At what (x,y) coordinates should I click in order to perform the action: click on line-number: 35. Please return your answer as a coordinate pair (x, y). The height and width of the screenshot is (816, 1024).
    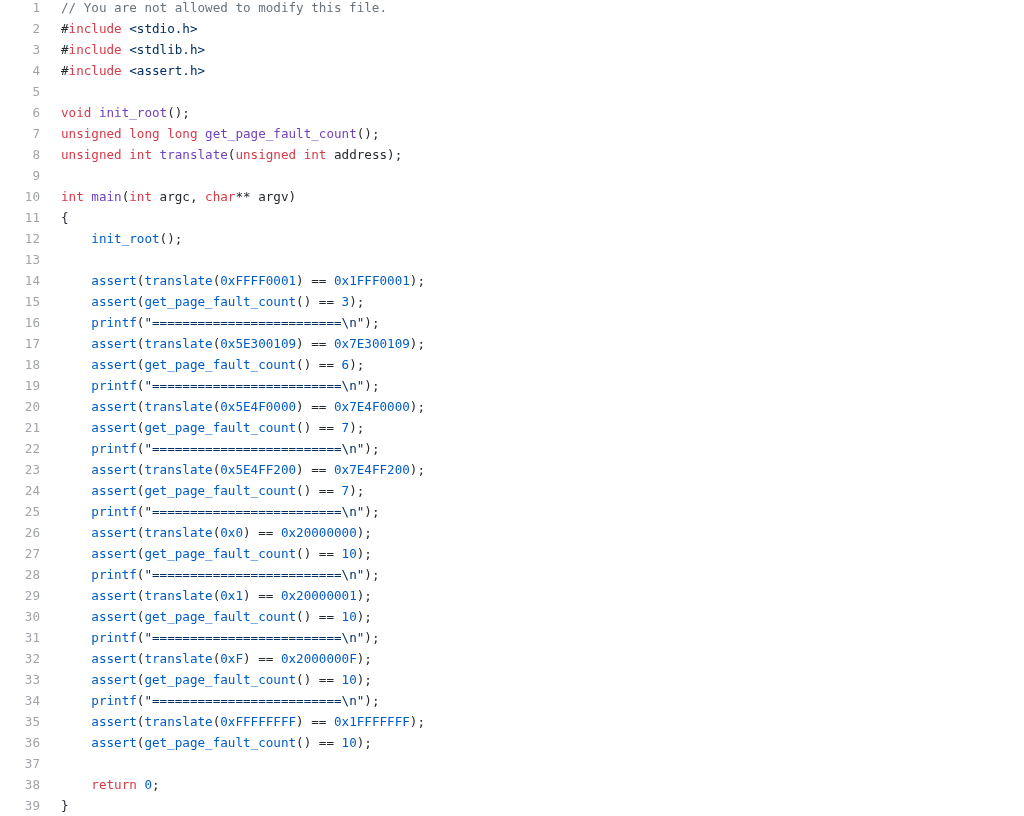
    Looking at the image, I should click on (31, 722).